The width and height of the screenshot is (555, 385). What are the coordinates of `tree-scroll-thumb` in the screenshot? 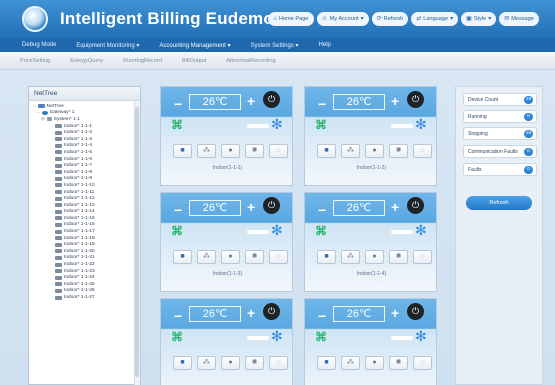 It's located at (137, 242).